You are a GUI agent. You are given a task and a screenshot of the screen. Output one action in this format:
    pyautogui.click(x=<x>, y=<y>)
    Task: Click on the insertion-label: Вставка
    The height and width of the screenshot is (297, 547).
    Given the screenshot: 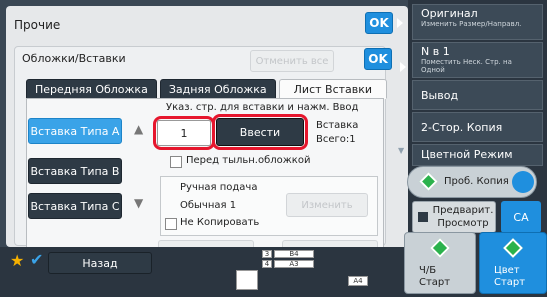 What is the action you would take?
    pyautogui.click(x=337, y=125)
    